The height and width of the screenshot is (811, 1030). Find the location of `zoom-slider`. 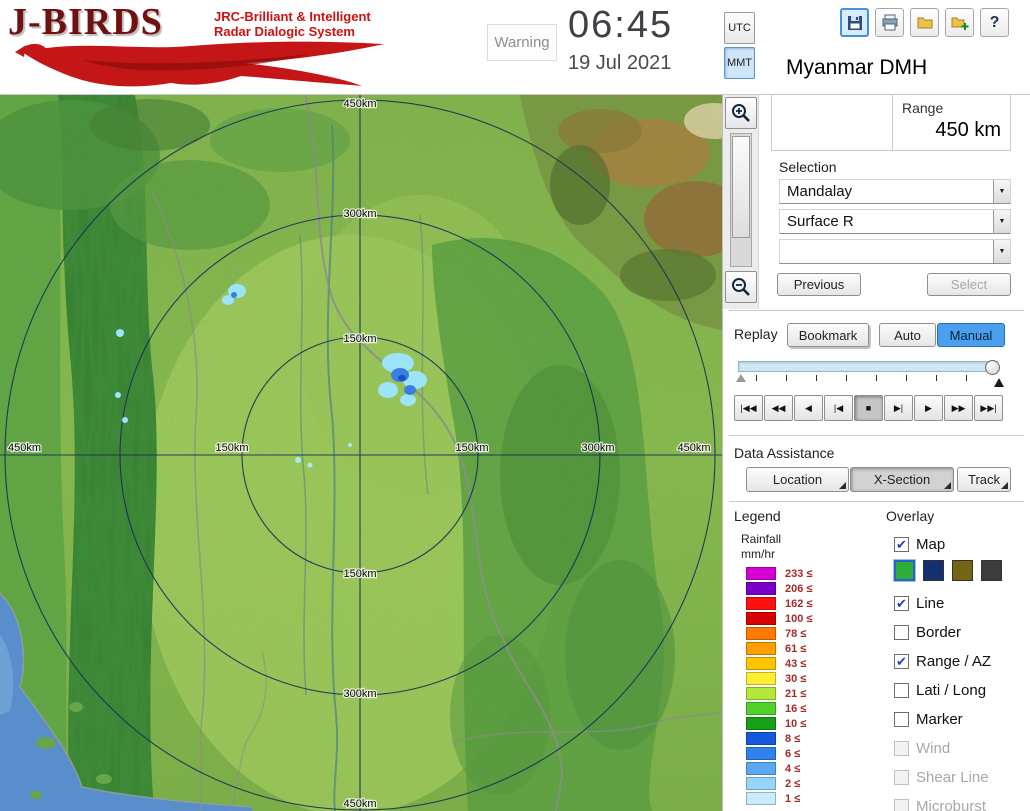

zoom-slider is located at coordinates (741, 200).